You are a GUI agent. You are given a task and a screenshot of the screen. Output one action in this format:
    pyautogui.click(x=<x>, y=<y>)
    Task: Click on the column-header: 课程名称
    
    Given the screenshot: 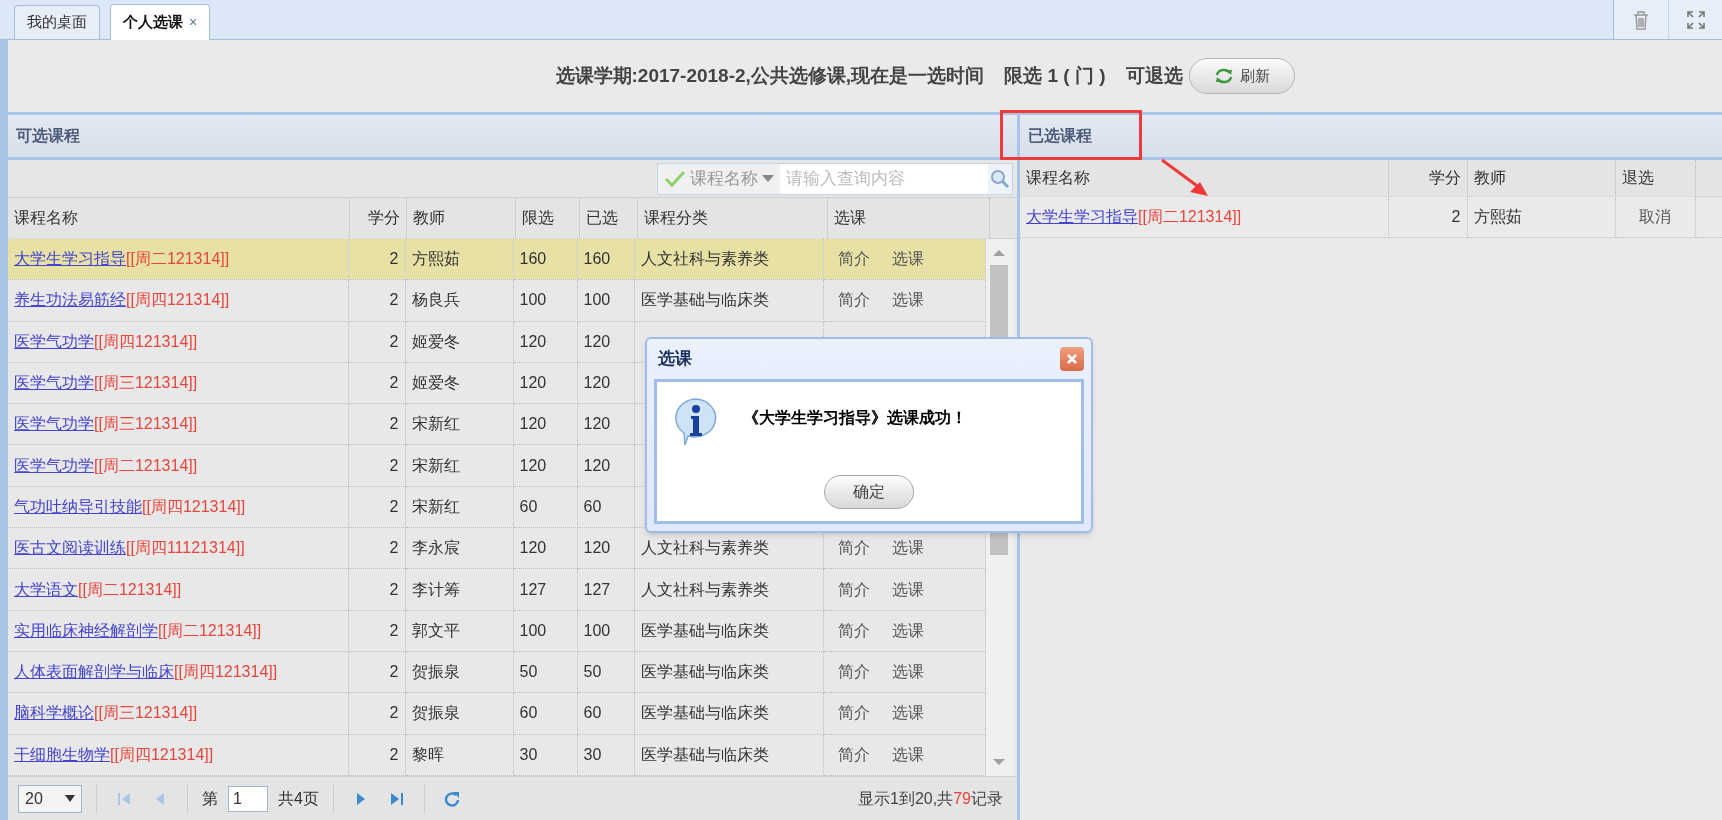 What is the action you would take?
    pyautogui.click(x=179, y=218)
    